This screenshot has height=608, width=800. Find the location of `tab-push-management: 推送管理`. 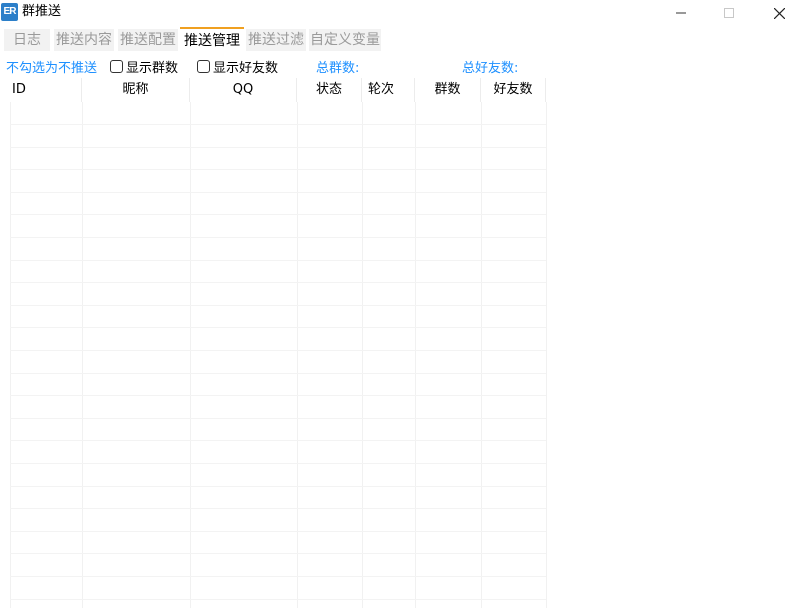

tab-push-management: 推送管理 is located at coordinates (212, 39).